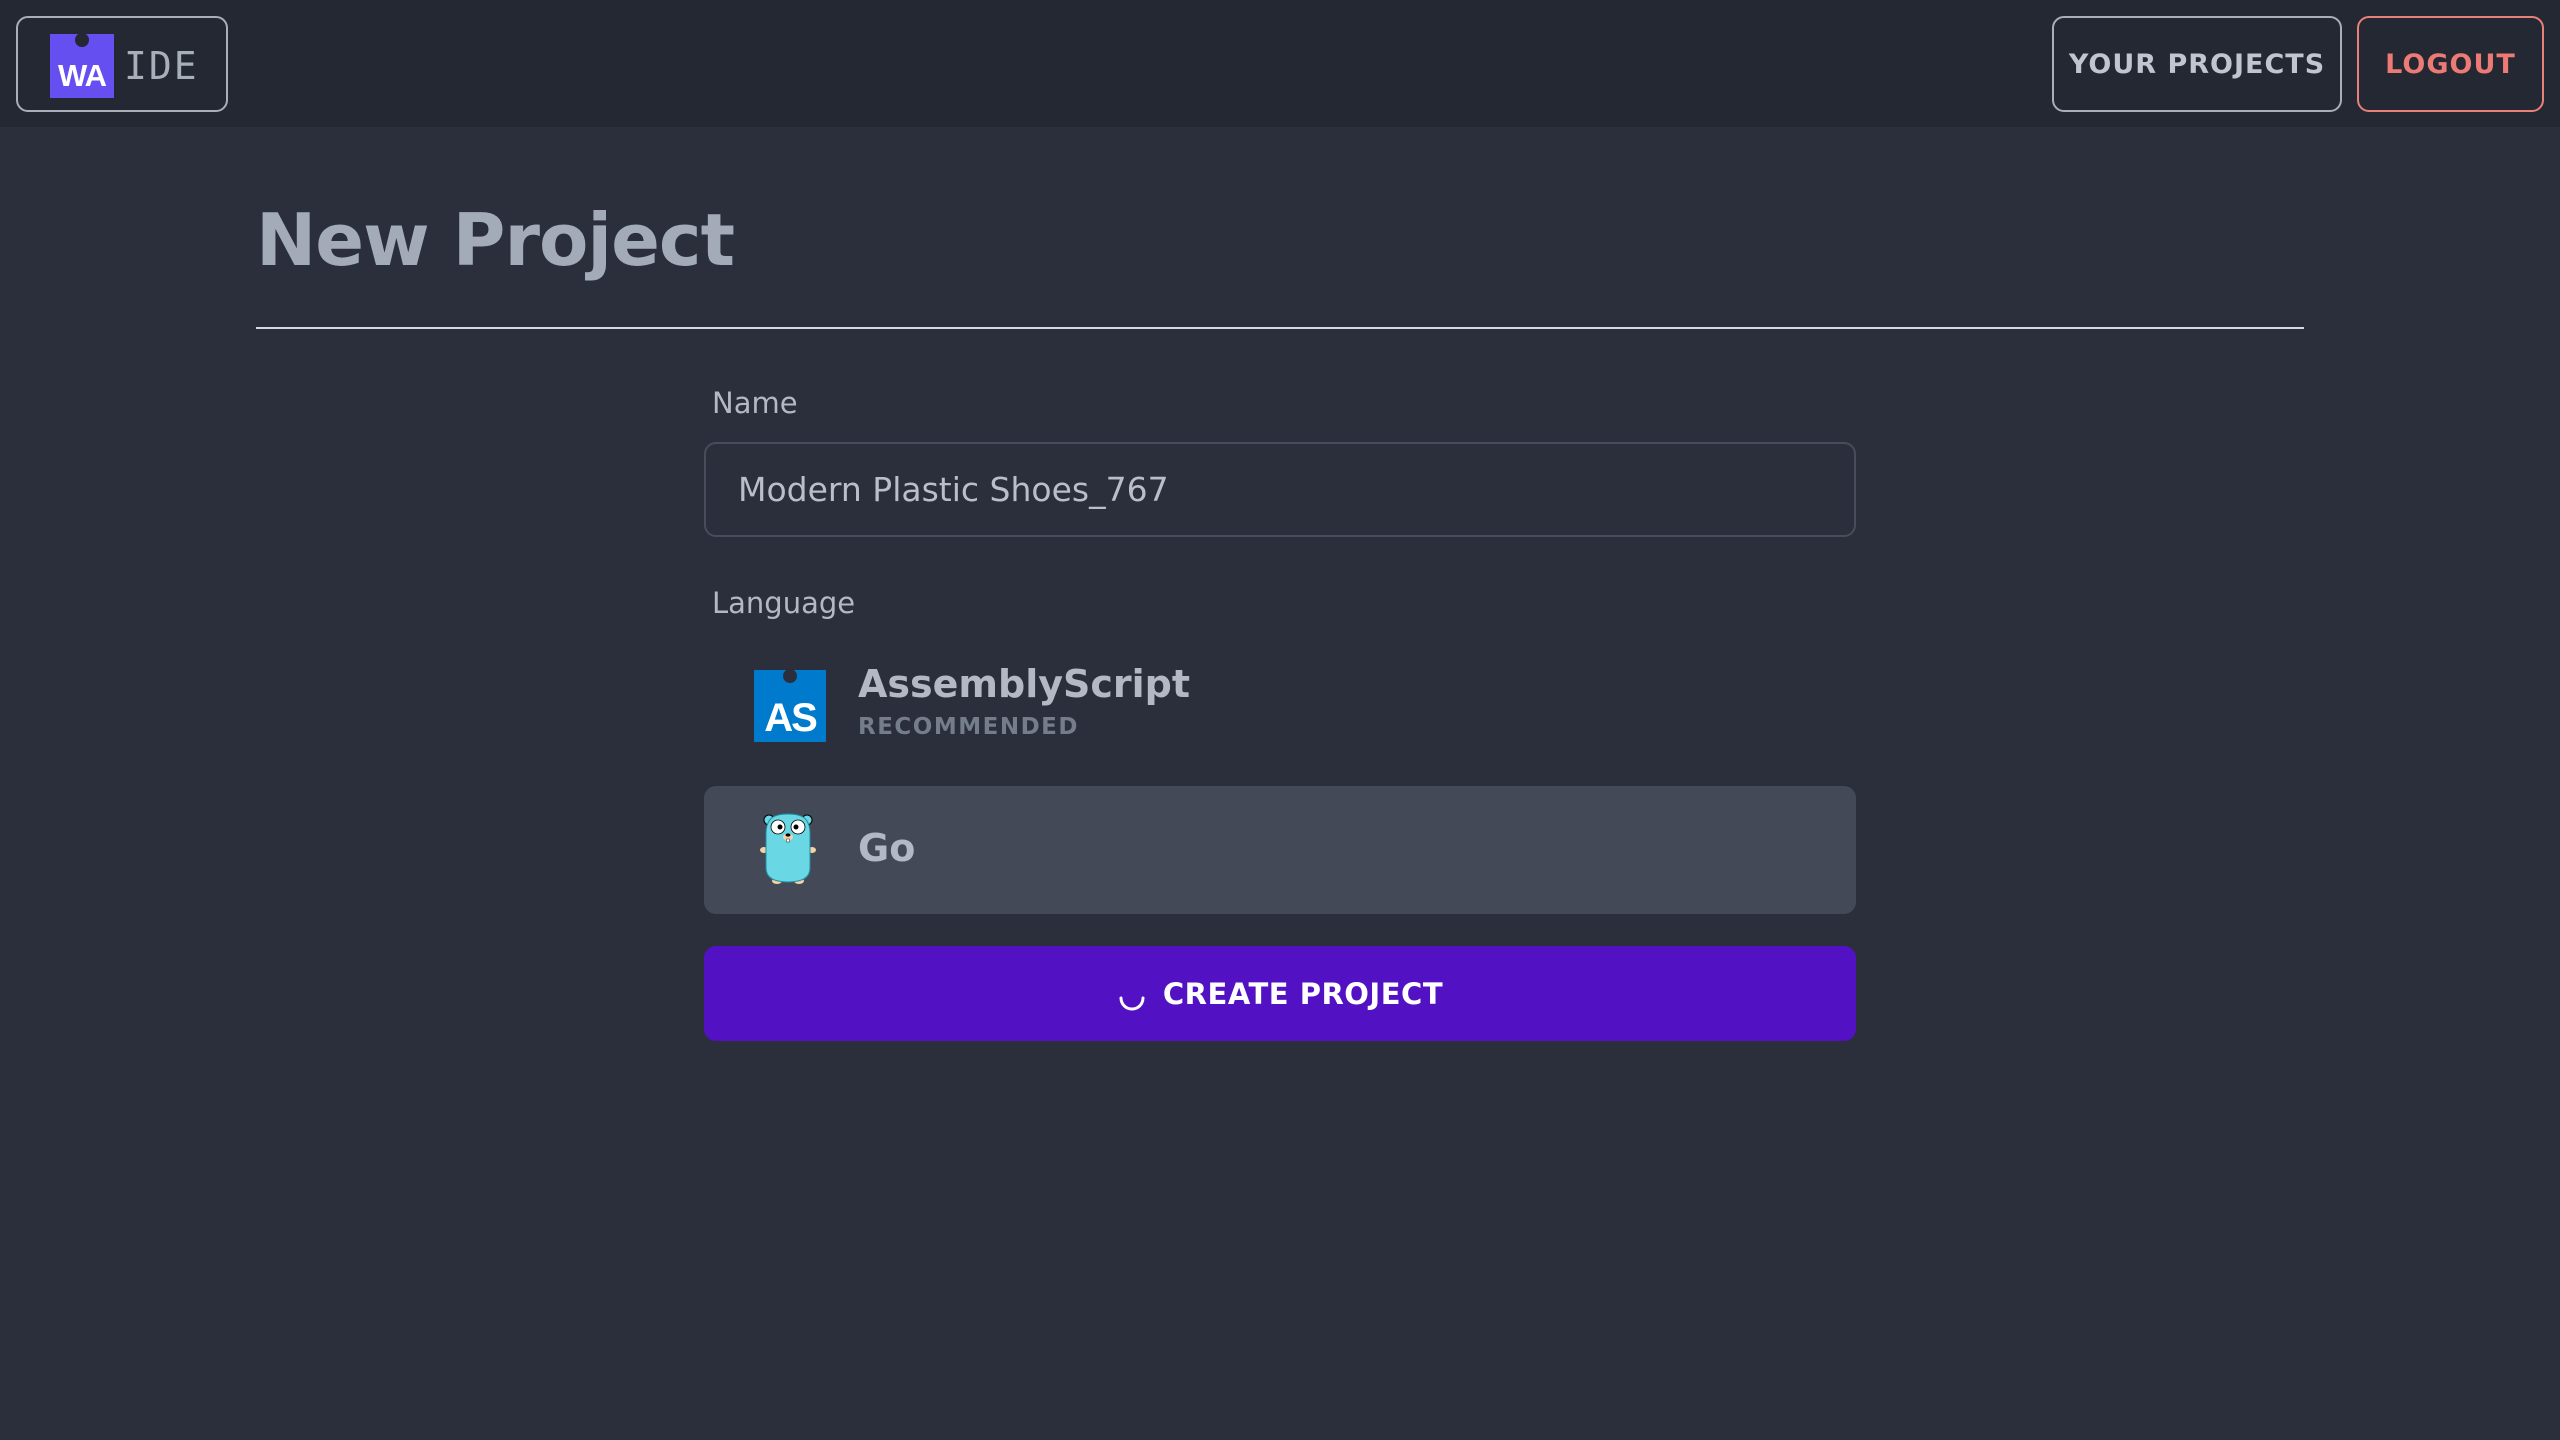 Image resolution: width=2560 pixels, height=1440 pixels. Describe the element at coordinates (1280, 850) in the screenshot. I see `language-option-go: Go` at that location.